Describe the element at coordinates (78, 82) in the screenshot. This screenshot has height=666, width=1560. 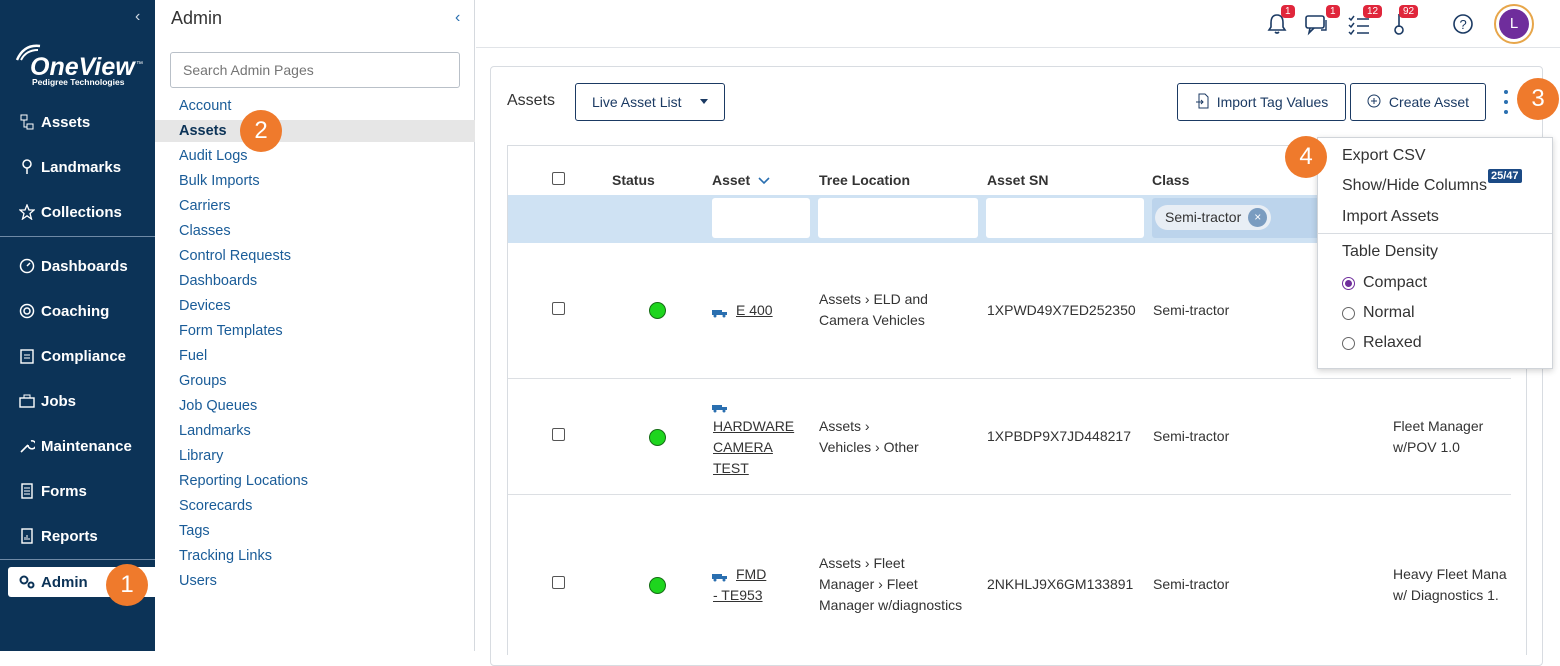
I see `svg-text: Pedigree Technologies` at that location.